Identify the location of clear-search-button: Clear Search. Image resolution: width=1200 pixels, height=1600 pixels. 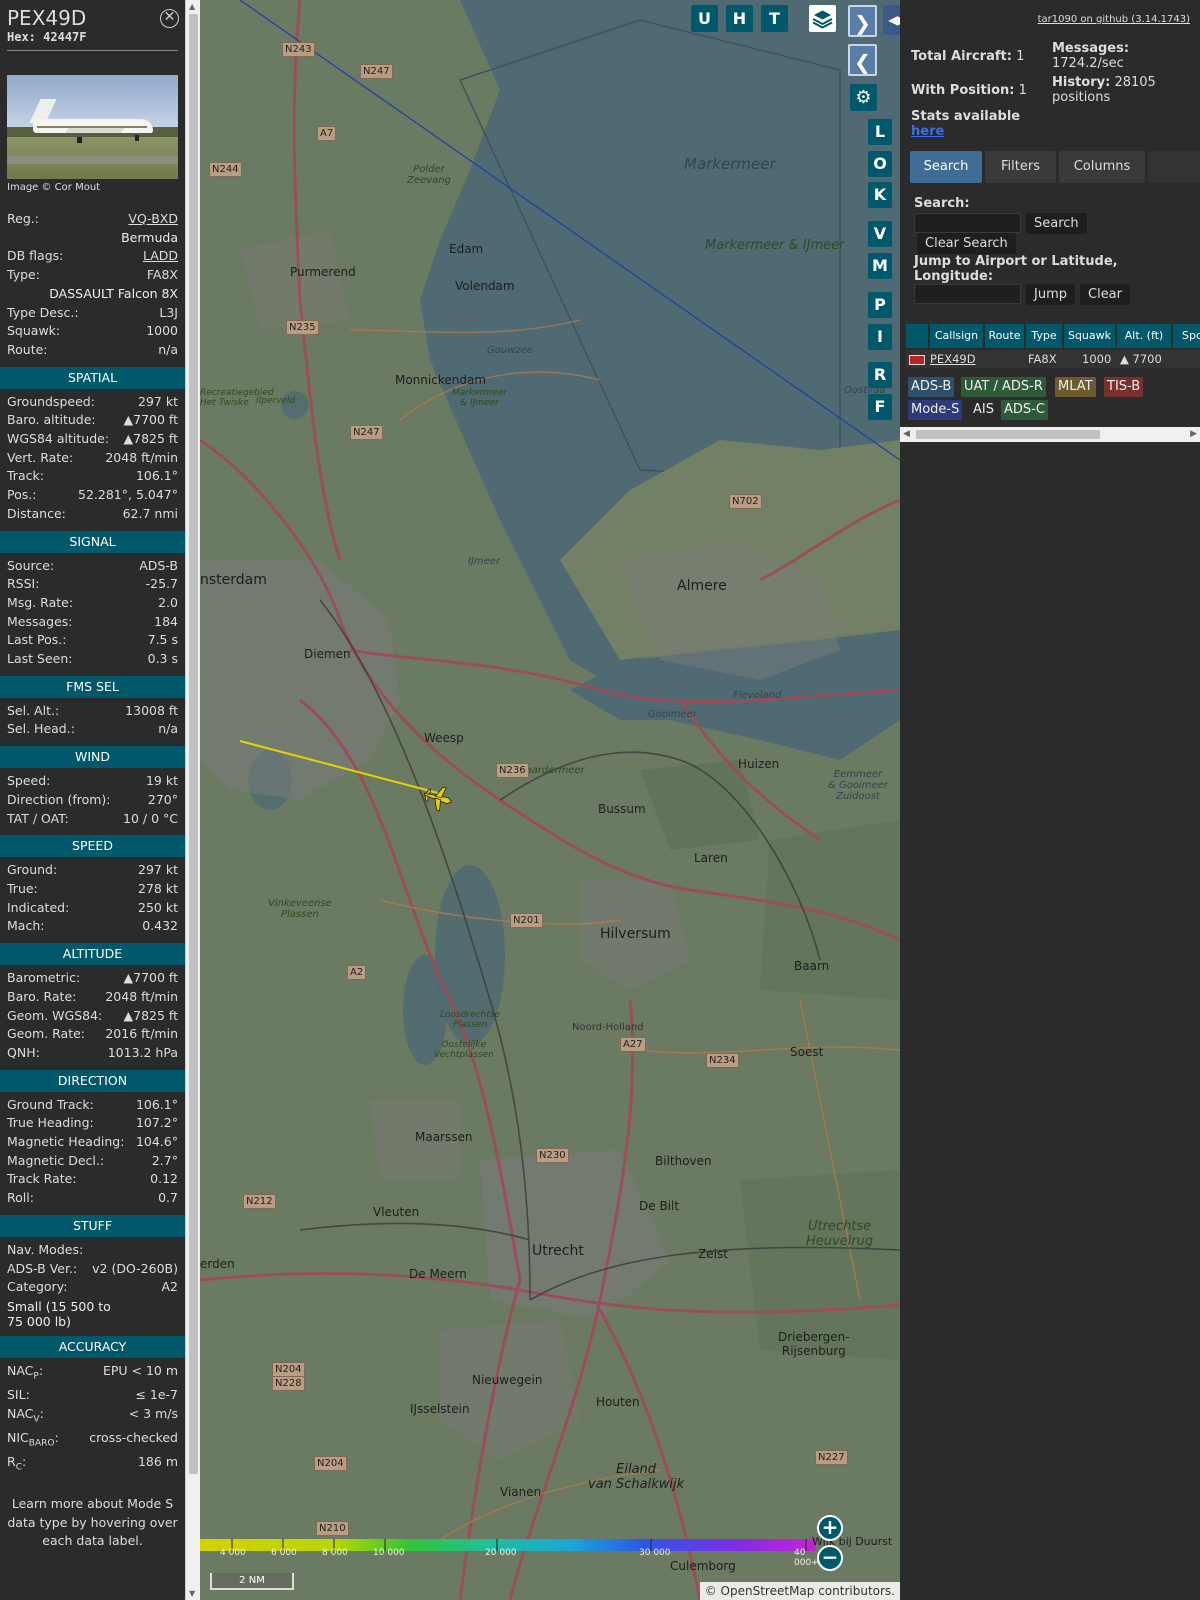
(966, 243).